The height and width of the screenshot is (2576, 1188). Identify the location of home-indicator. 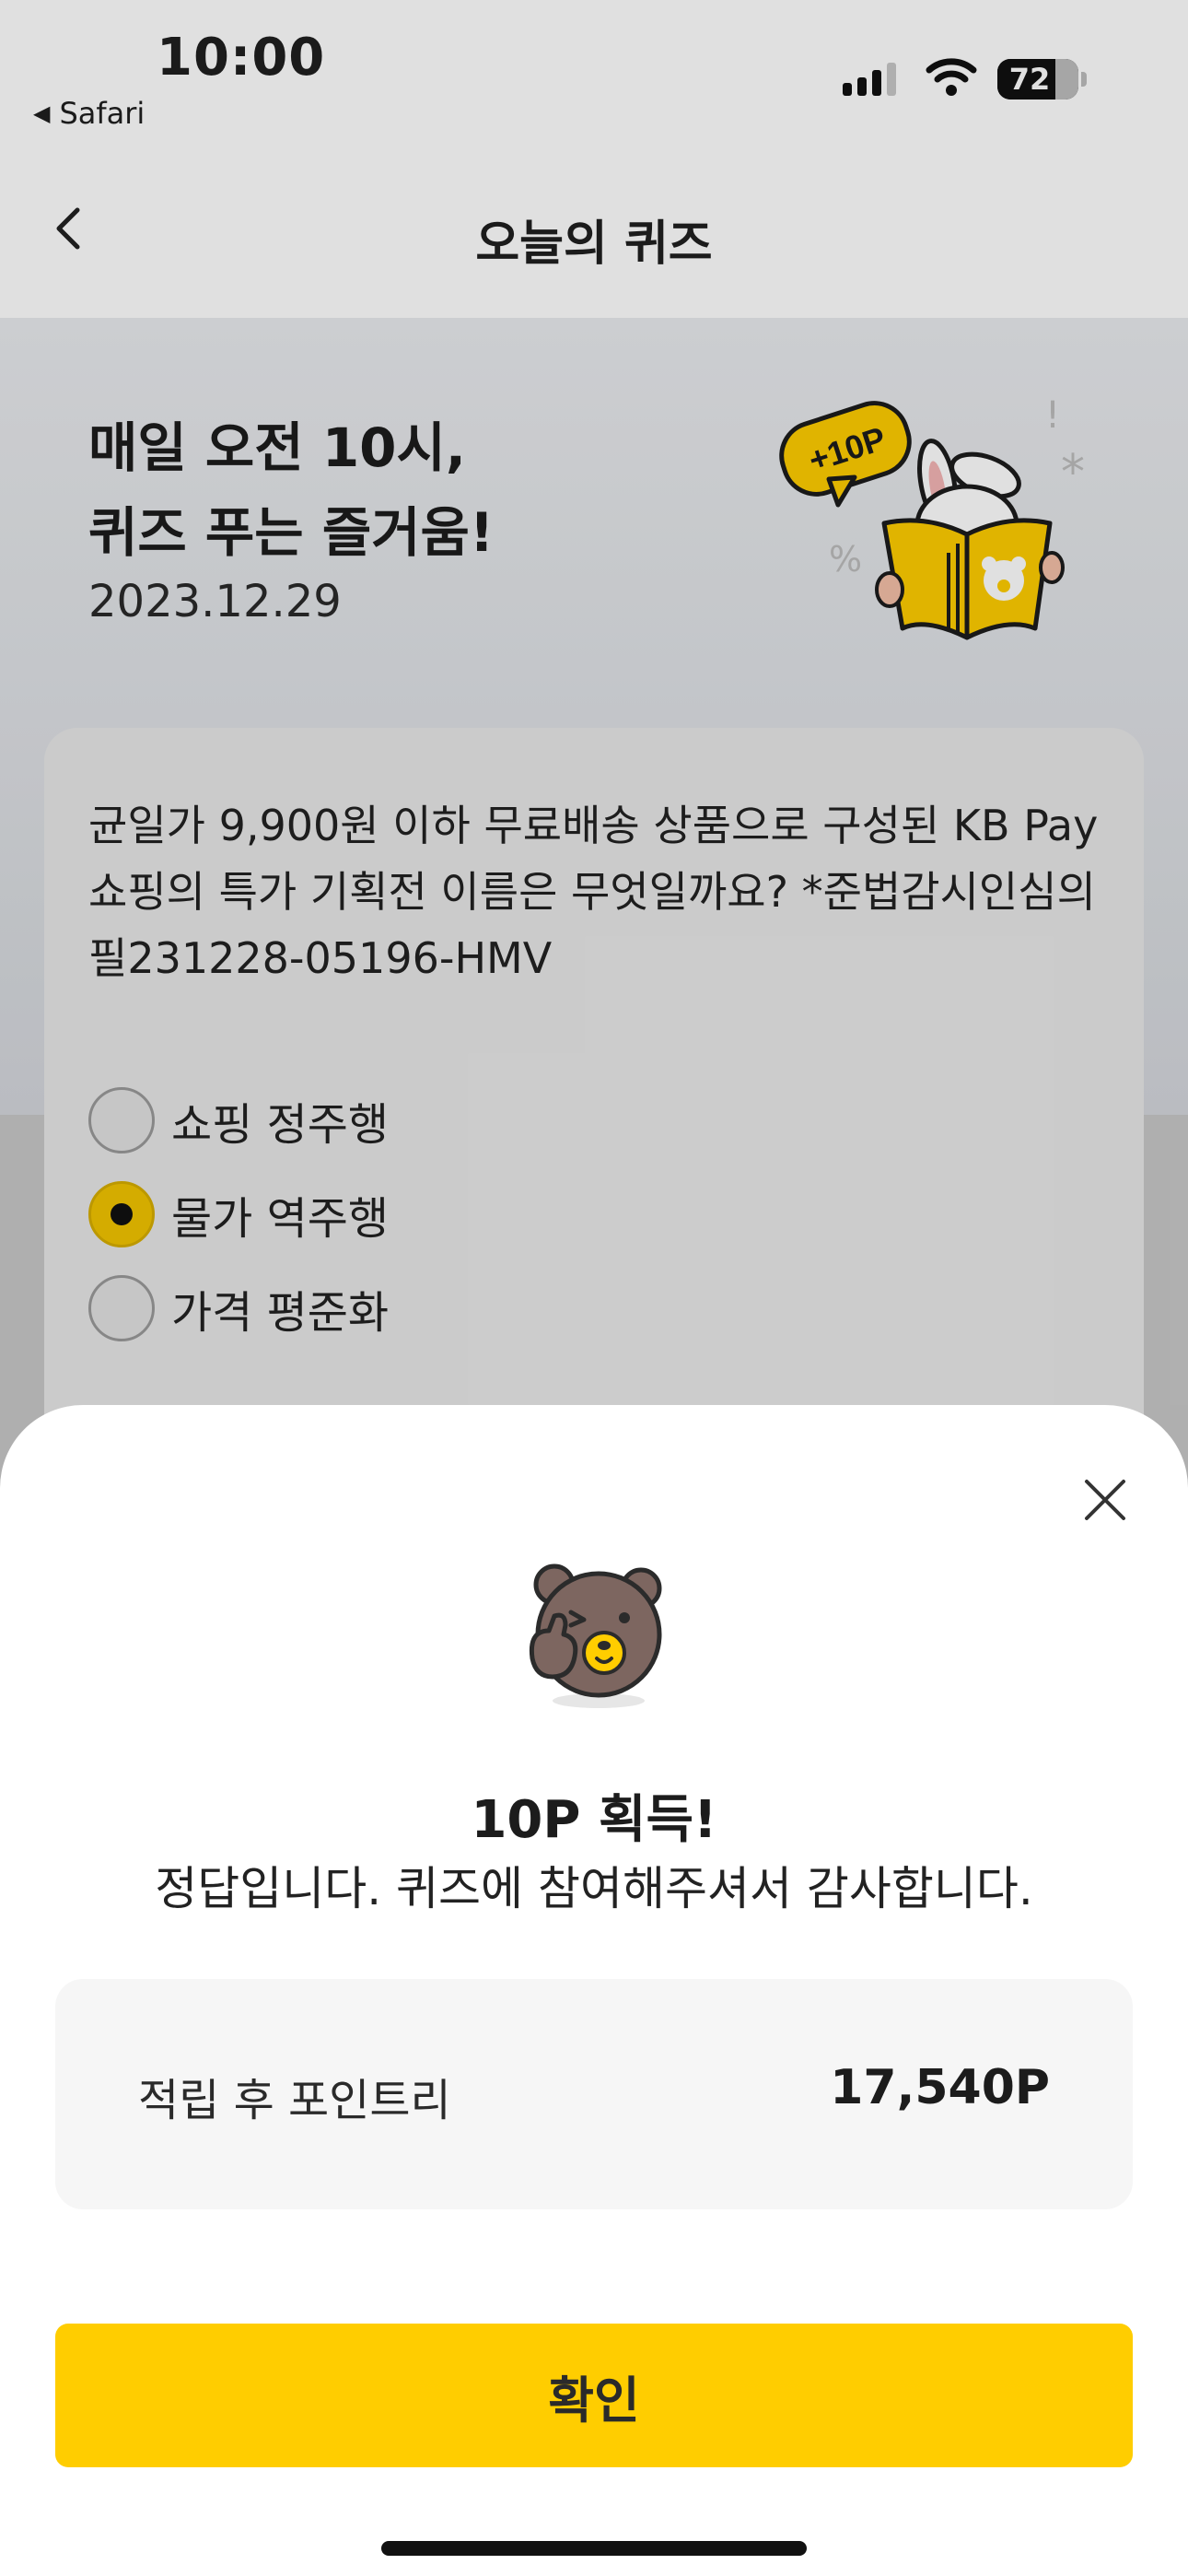
(594, 2548).